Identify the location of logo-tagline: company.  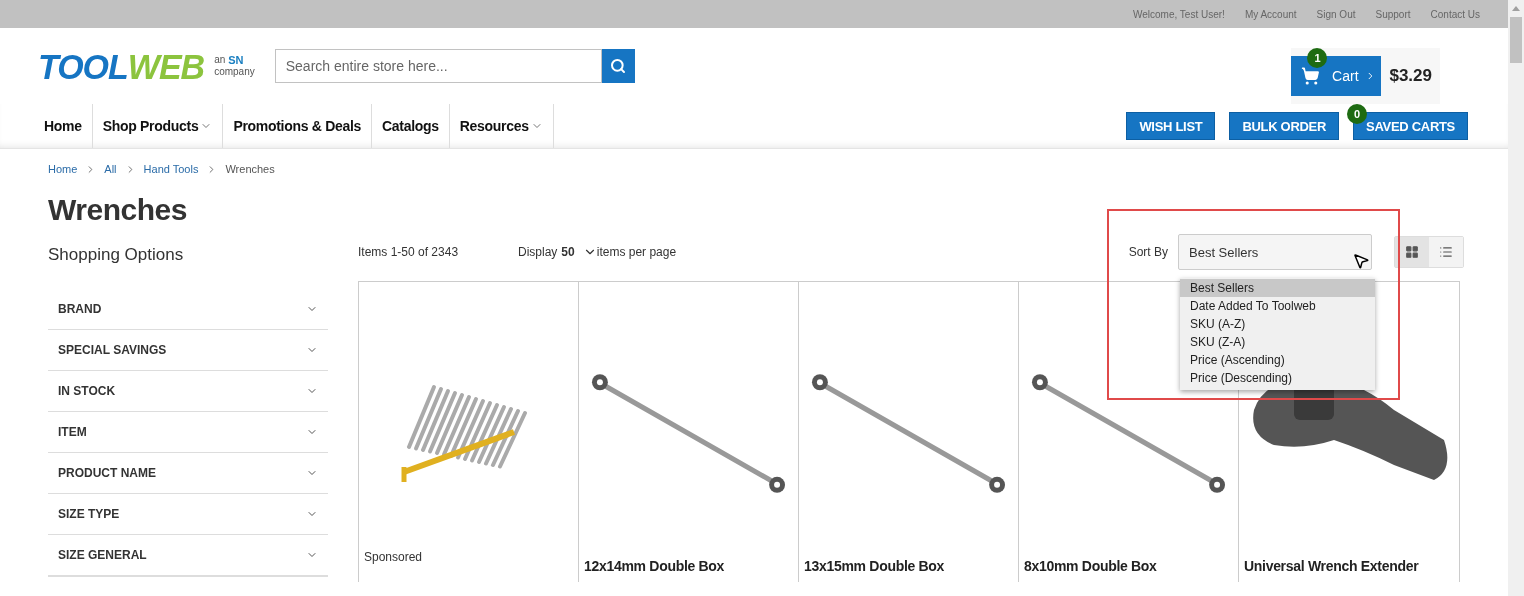
(234, 72).